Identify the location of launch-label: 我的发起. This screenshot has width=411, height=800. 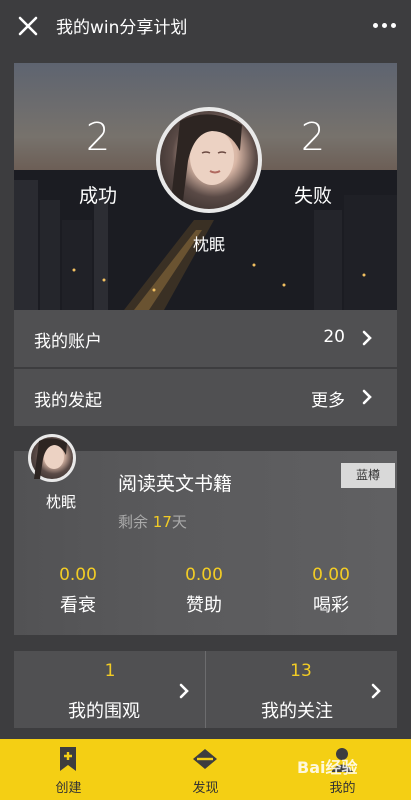
(68, 401).